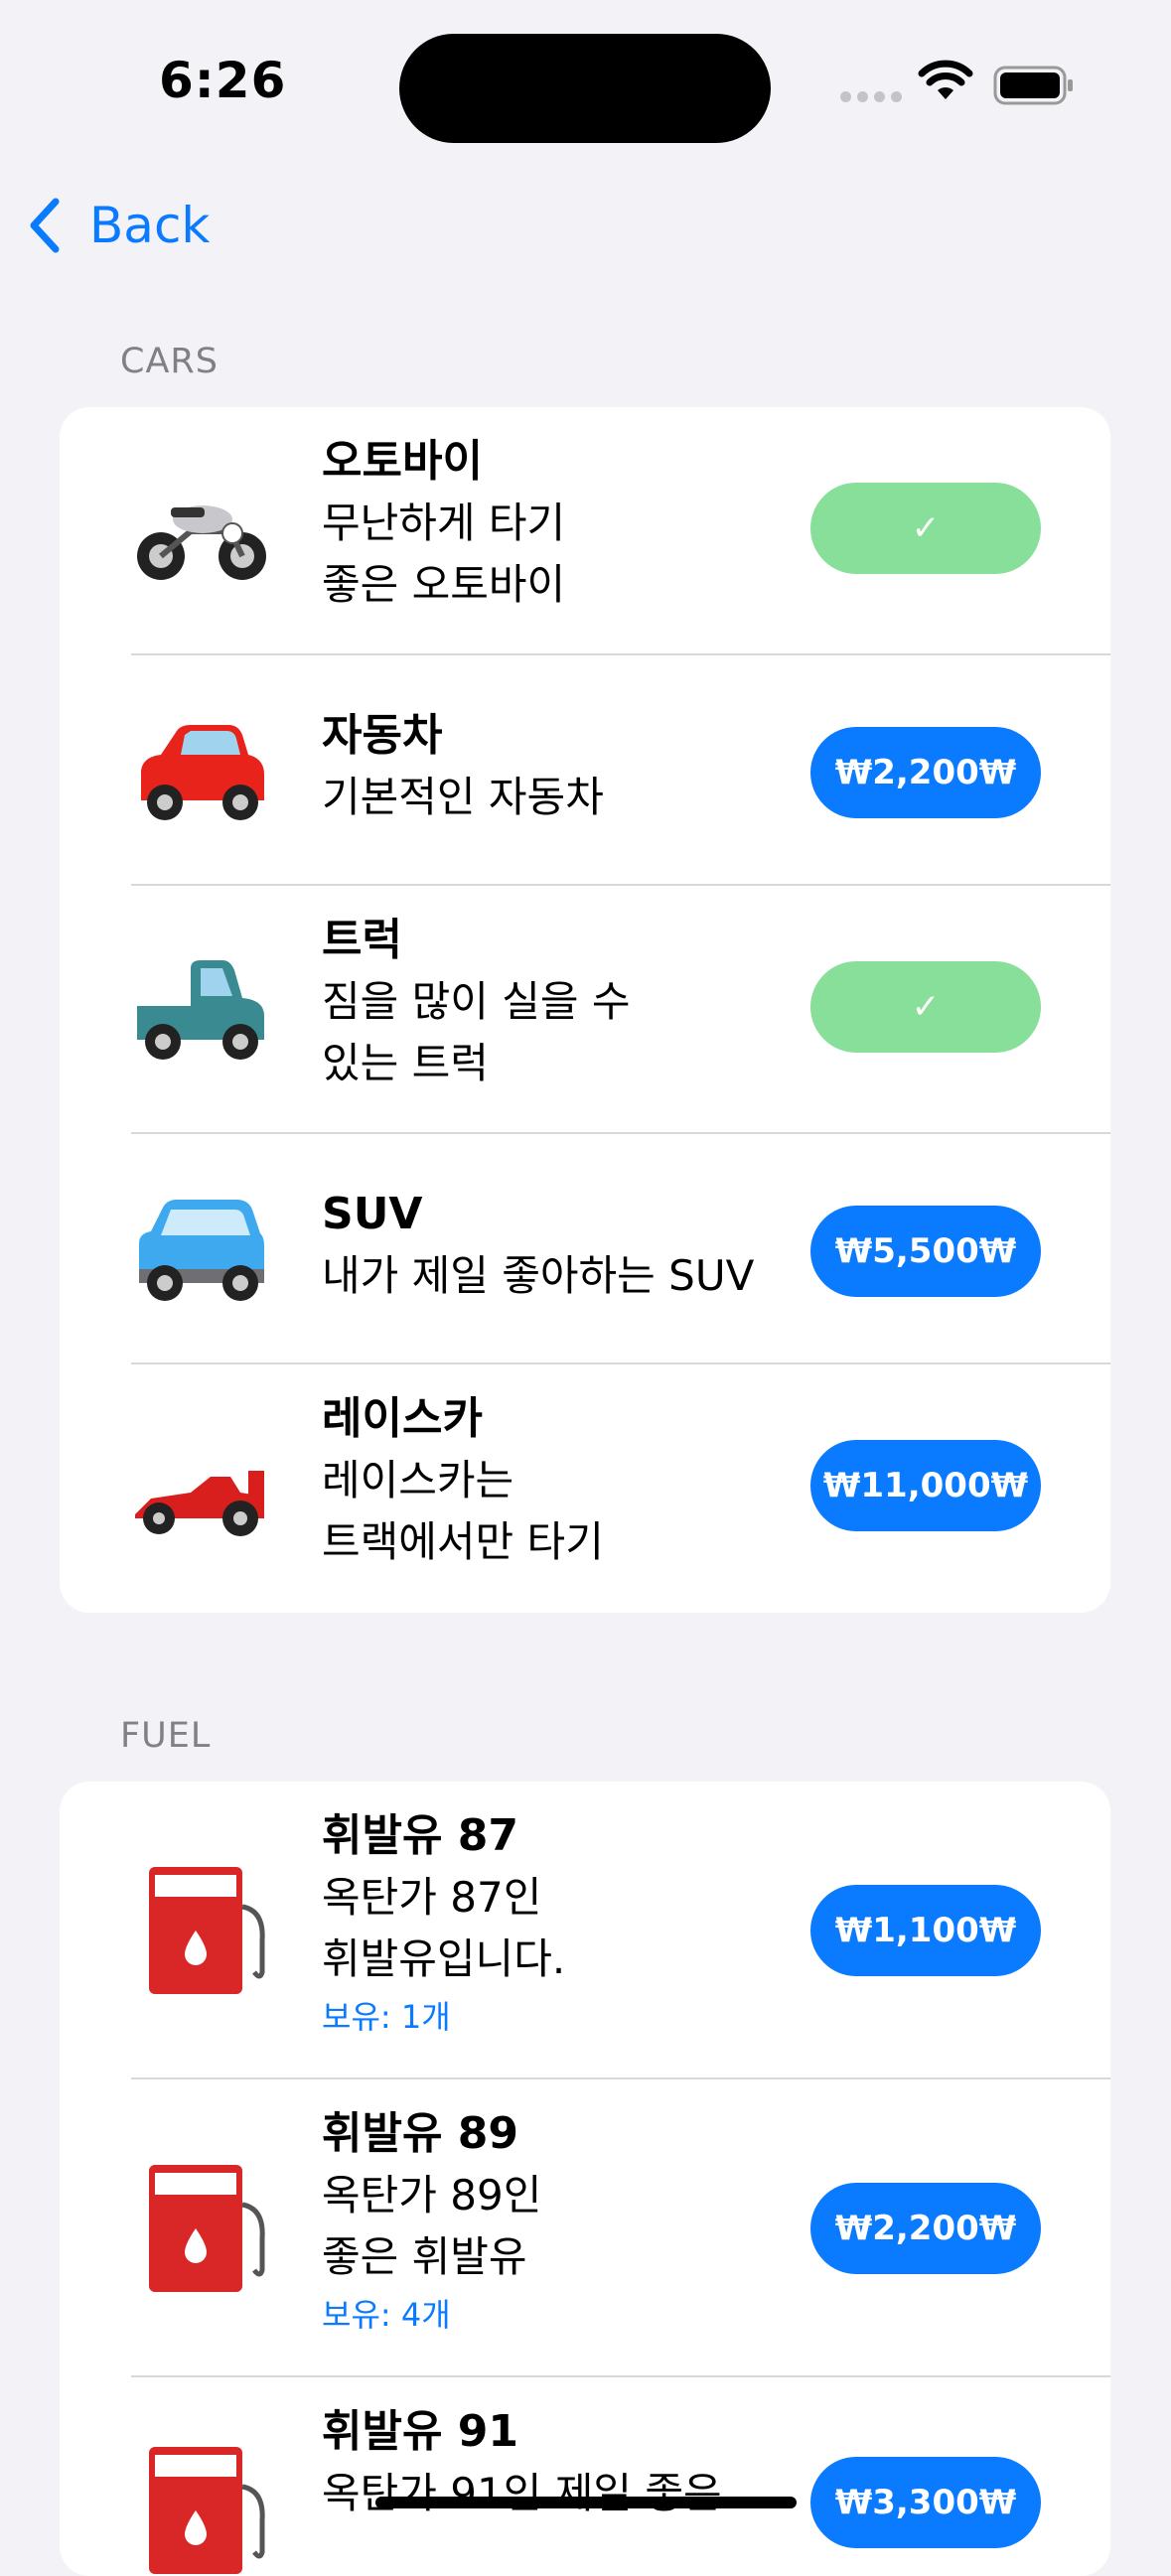 This screenshot has width=1171, height=2576. Describe the element at coordinates (432, 2195) in the screenshot. I see `item-desc-line1: 옥탄가 89인` at that location.